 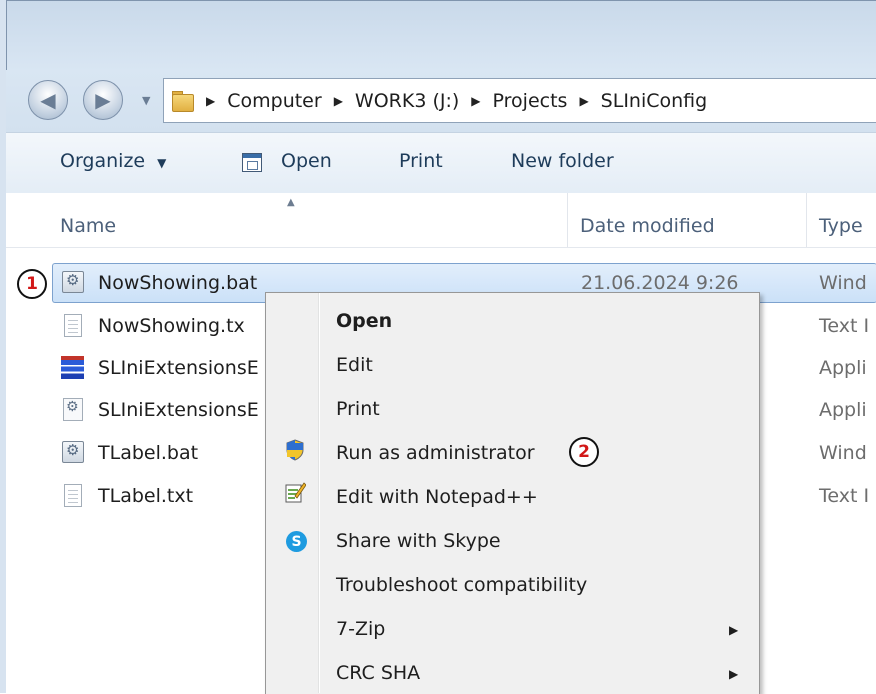 I want to click on menu-item-print: Print, so click(x=358, y=409).